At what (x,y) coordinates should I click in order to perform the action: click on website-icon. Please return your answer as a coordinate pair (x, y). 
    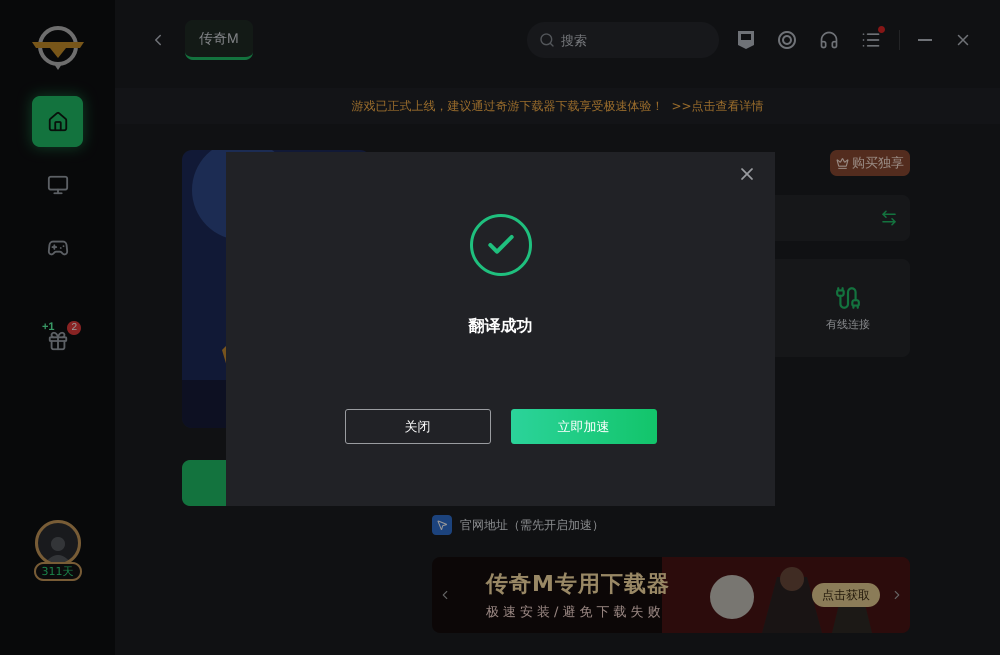
    Looking at the image, I should click on (442, 525).